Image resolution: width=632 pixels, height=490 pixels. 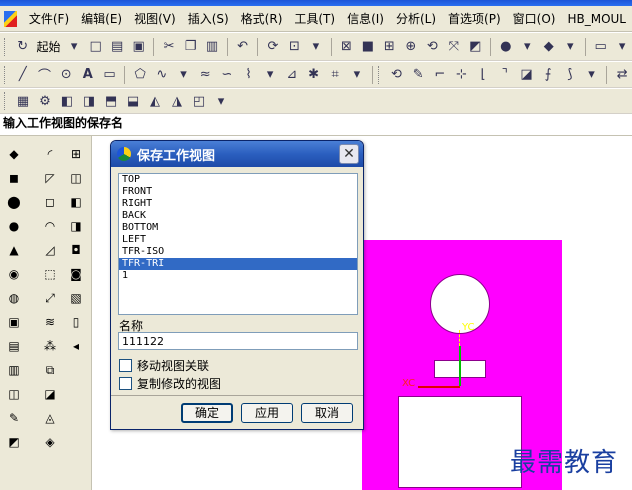 What do you see at coordinates (88, 75) in the screenshot?
I see `text-icon: A` at bounding box center [88, 75].